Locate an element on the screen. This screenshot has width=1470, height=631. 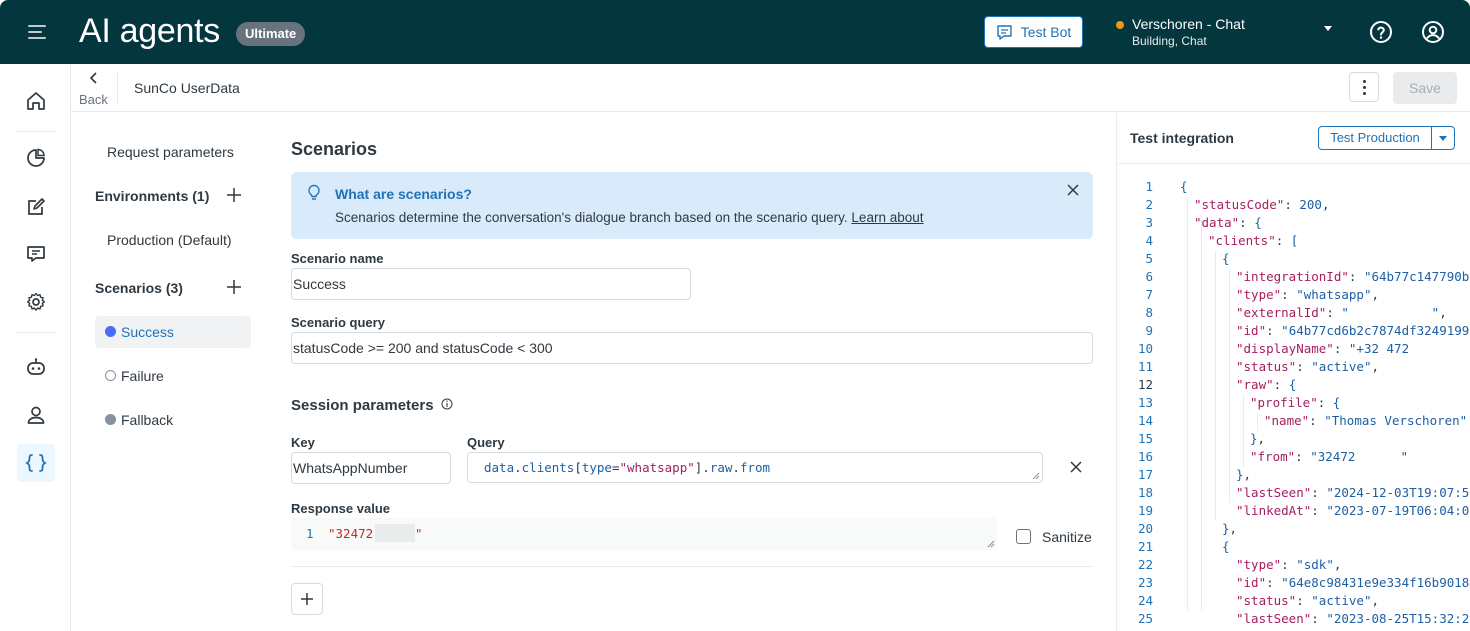
json-line: 8 "externalId": " ", is located at coordinates (1293, 314).